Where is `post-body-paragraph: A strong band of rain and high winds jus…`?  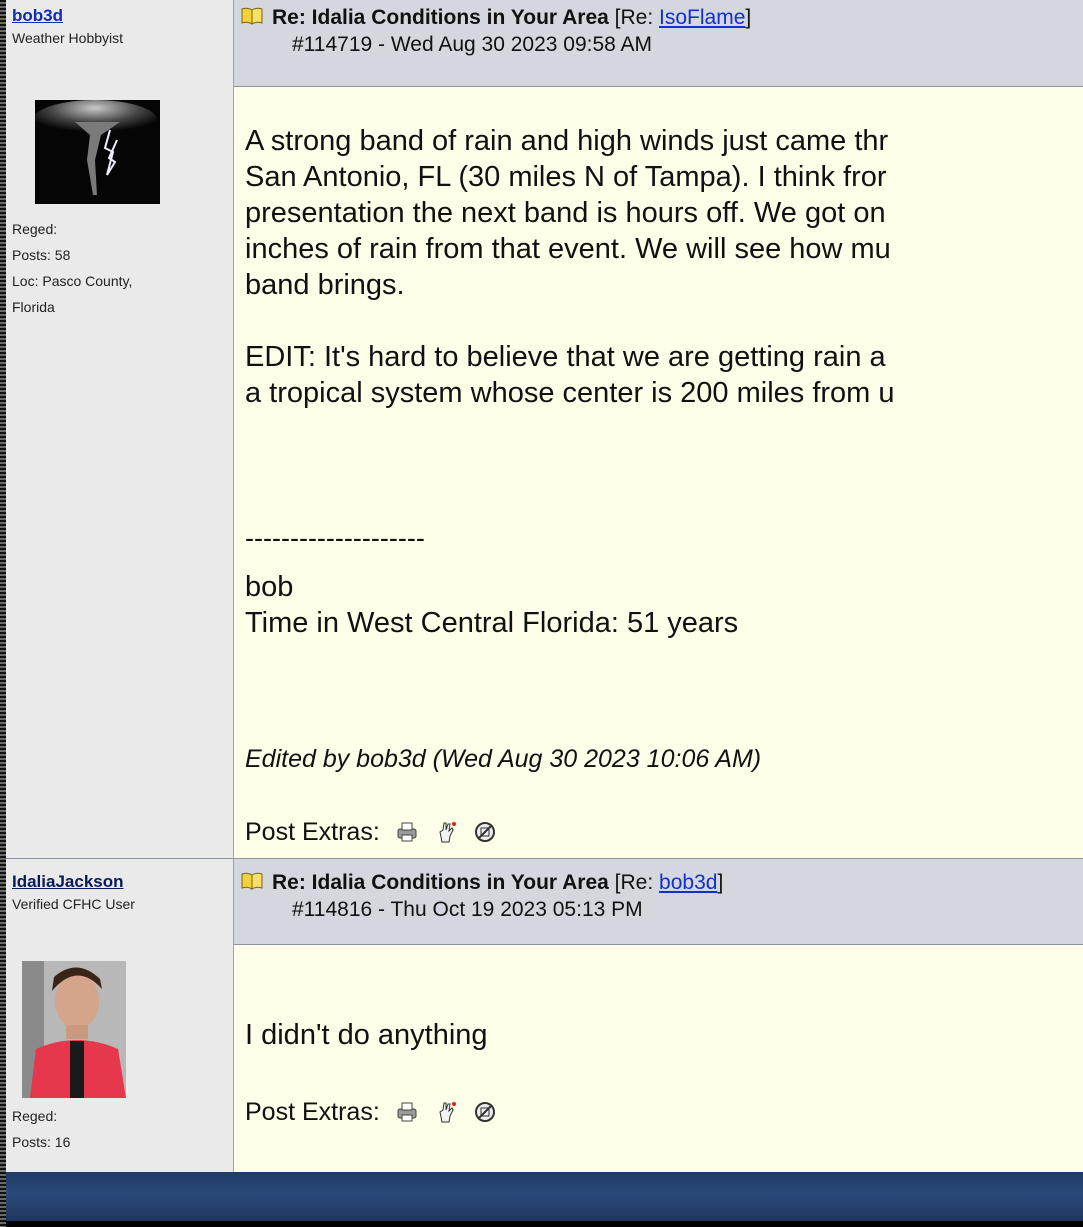
post-body-paragraph: A strong band of rain and high winds jus… is located at coordinates (568, 213).